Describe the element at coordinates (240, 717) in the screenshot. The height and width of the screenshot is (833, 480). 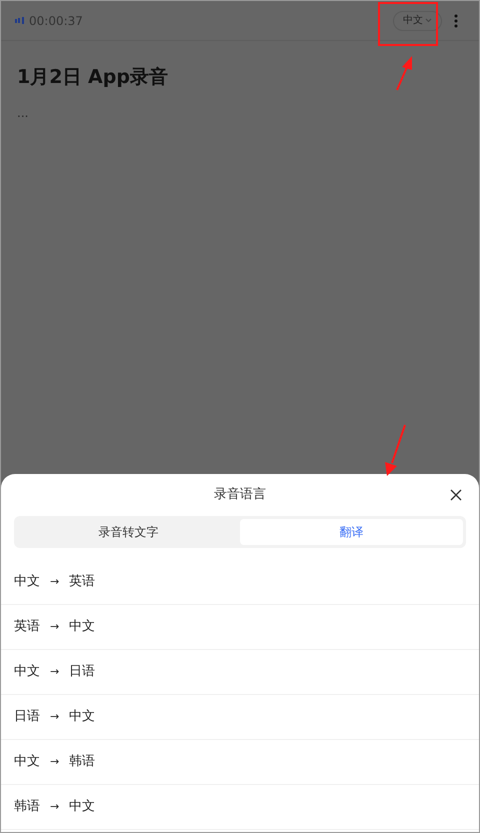
I see `language-option: 日语 → 中文` at that location.